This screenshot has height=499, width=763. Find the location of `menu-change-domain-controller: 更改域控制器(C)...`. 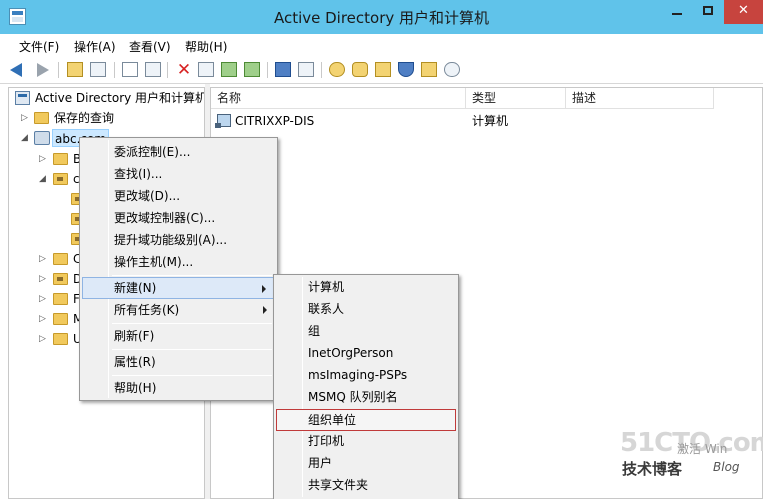

menu-change-domain-controller: 更改域控制器(C)... is located at coordinates (178, 218).